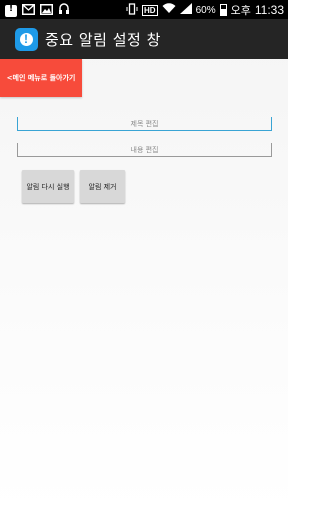 The width and height of the screenshot is (320, 512). I want to click on alert-app-icon, so click(26, 39).